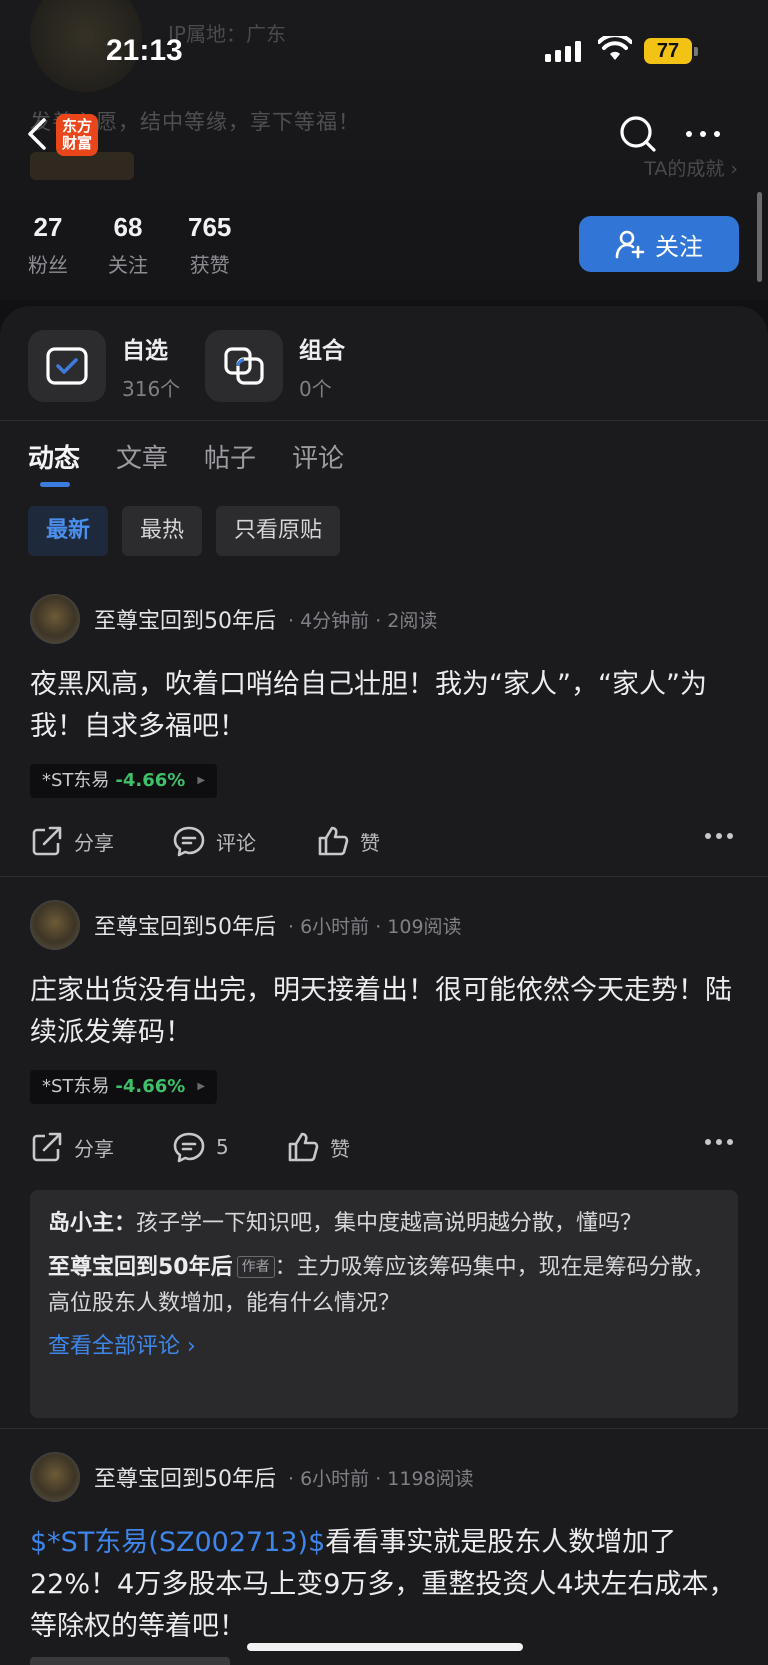  I want to click on post-text: 庄家出货没有出完，明天接着出！很可能依然今天走势！陆续派发筹码！, so click(381, 1011).